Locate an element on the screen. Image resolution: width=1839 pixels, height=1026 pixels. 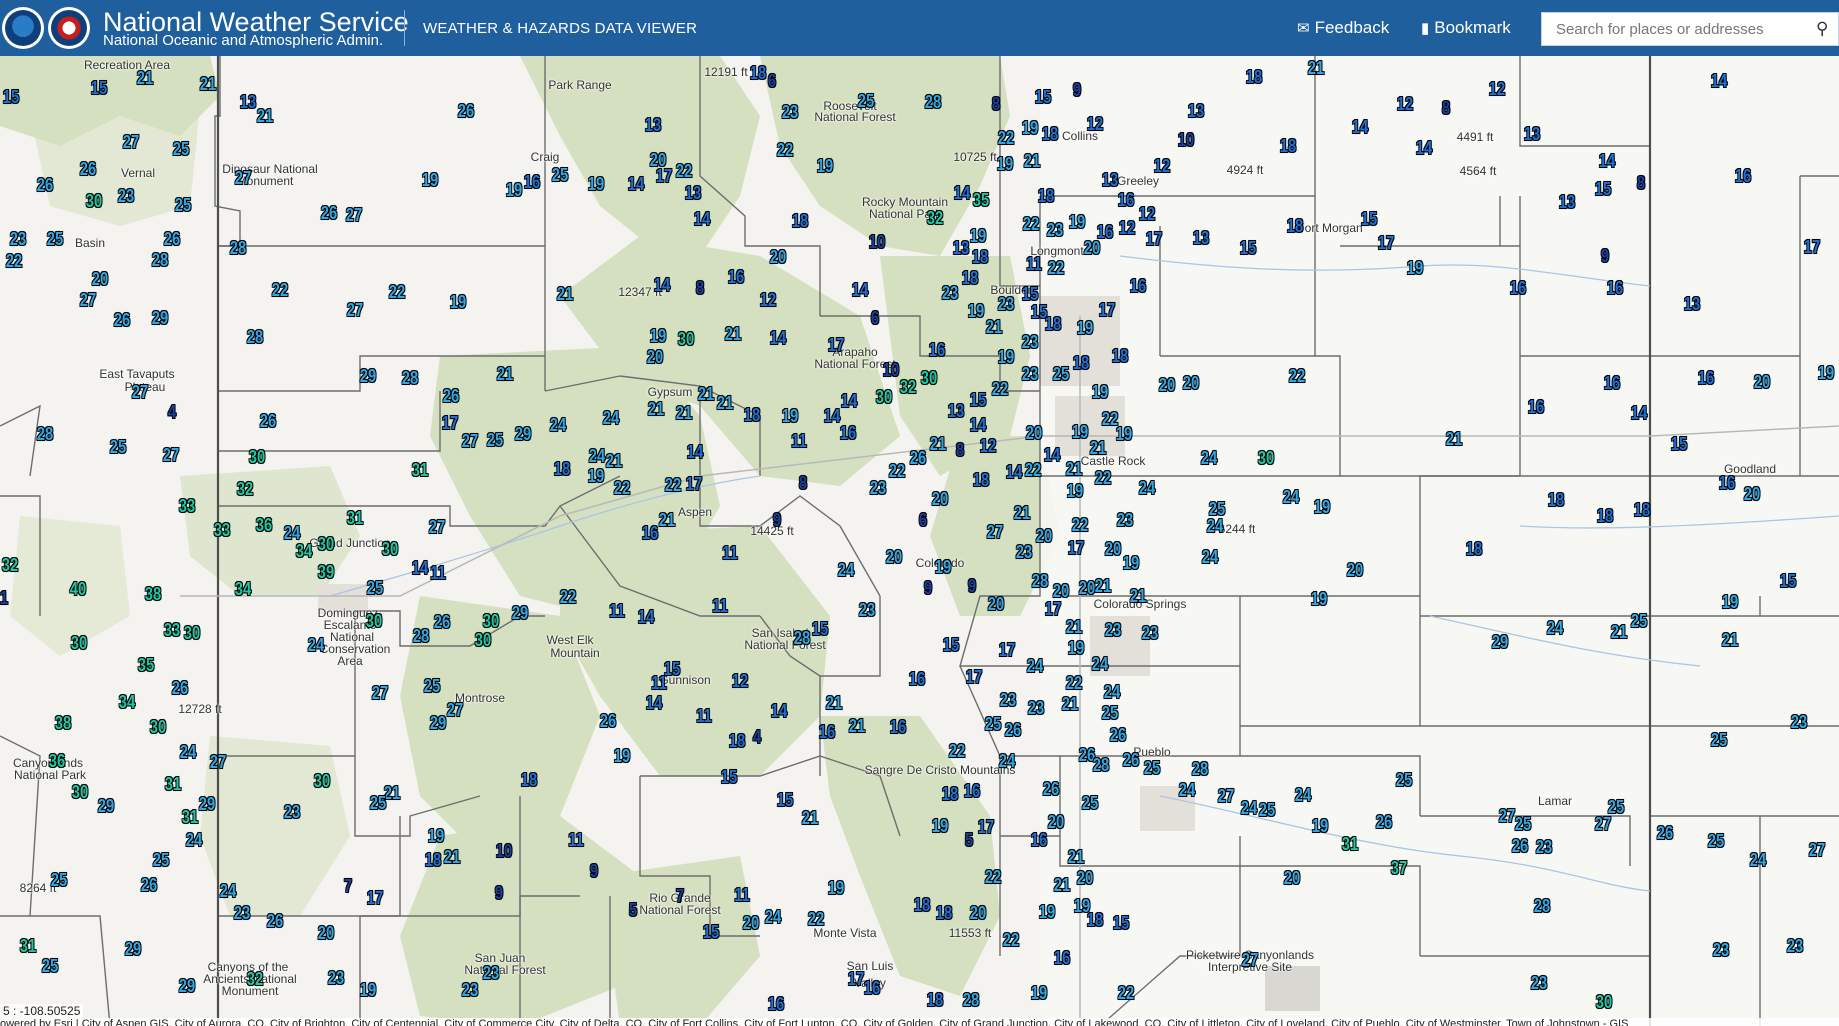
search-input is located at coordinates (1679, 29).